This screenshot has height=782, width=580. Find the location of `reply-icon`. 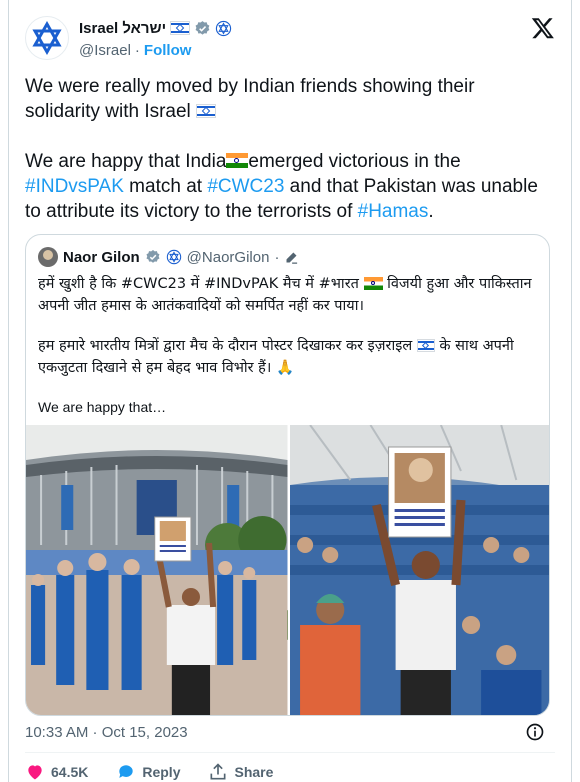

reply-icon is located at coordinates (126, 771).